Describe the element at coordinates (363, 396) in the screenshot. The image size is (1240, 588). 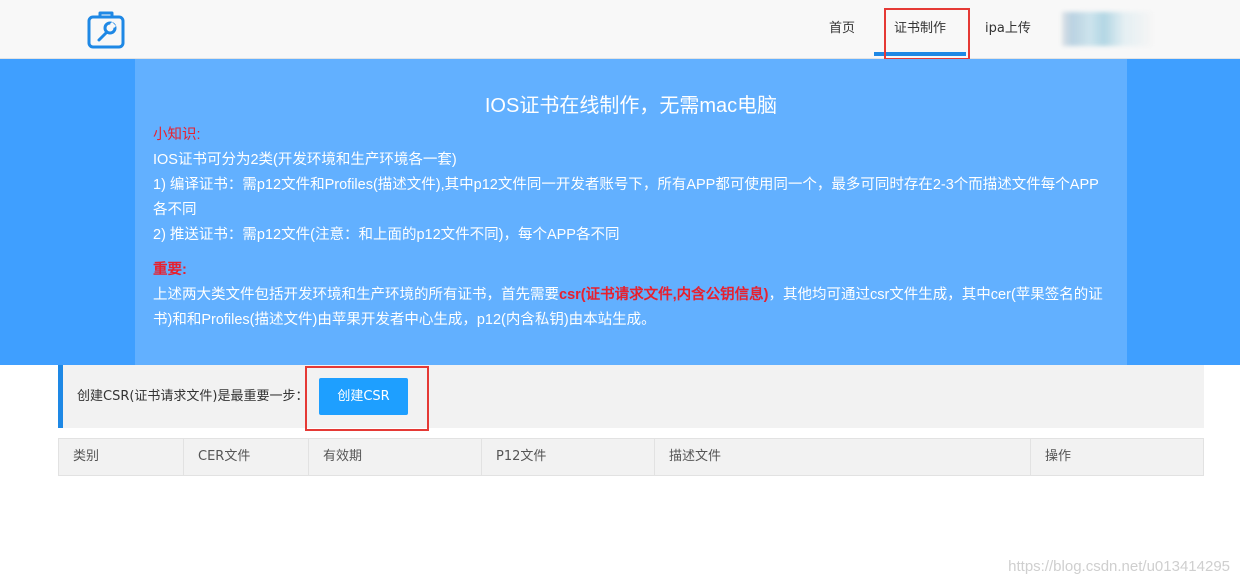
I see `create-csr-button: 创建CSR` at that location.